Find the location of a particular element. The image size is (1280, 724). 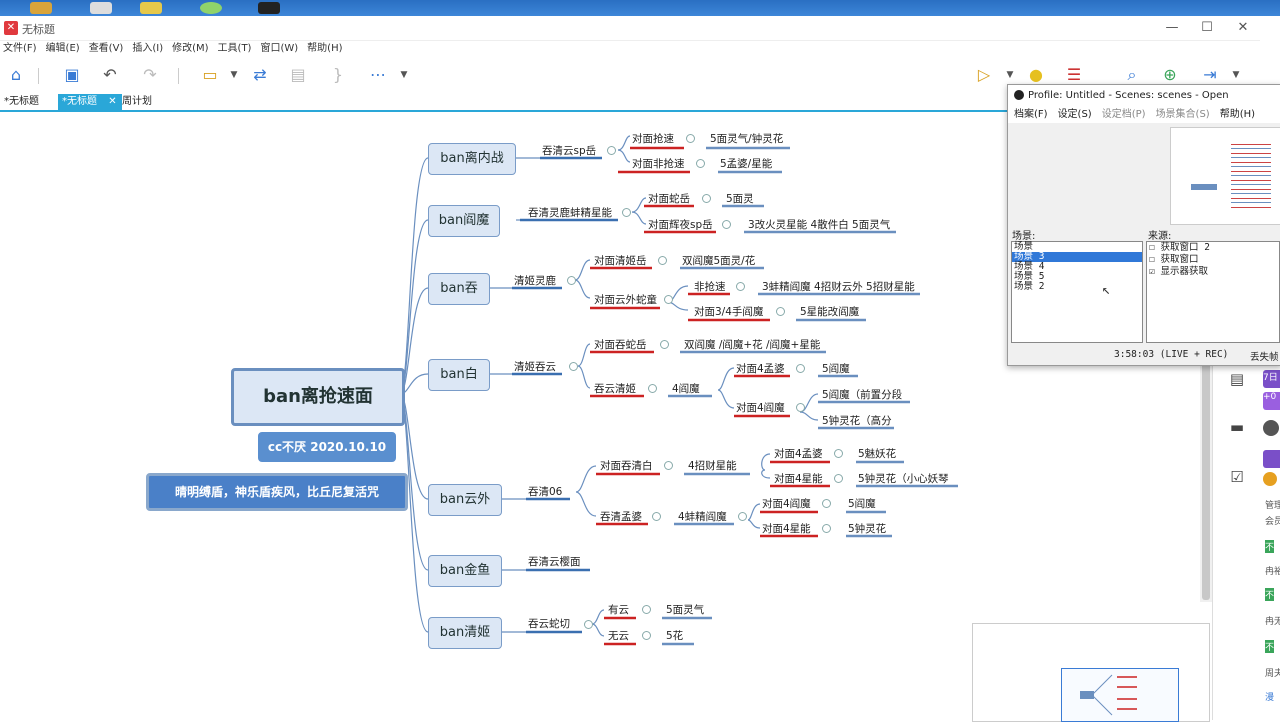

branch-ban-tun: ban吞 is located at coordinates (459, 289).